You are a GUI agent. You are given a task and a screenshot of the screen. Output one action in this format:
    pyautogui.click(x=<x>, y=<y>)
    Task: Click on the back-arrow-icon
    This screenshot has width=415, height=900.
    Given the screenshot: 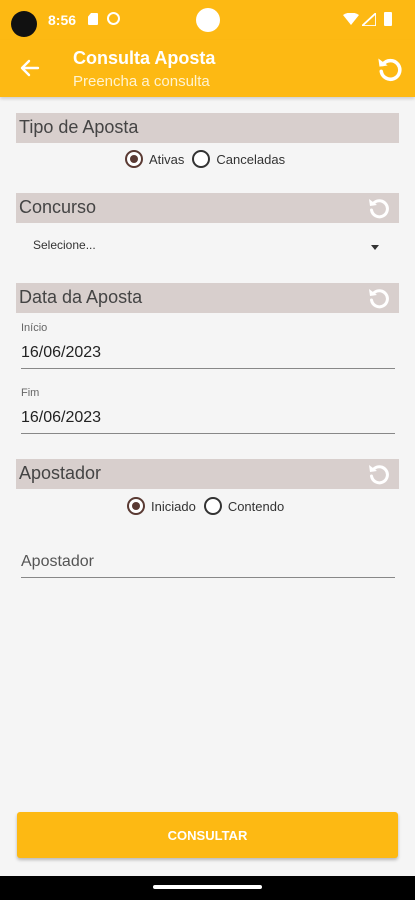 What is the action you would take?
    pyautogui.click(x=30, y=68)
    